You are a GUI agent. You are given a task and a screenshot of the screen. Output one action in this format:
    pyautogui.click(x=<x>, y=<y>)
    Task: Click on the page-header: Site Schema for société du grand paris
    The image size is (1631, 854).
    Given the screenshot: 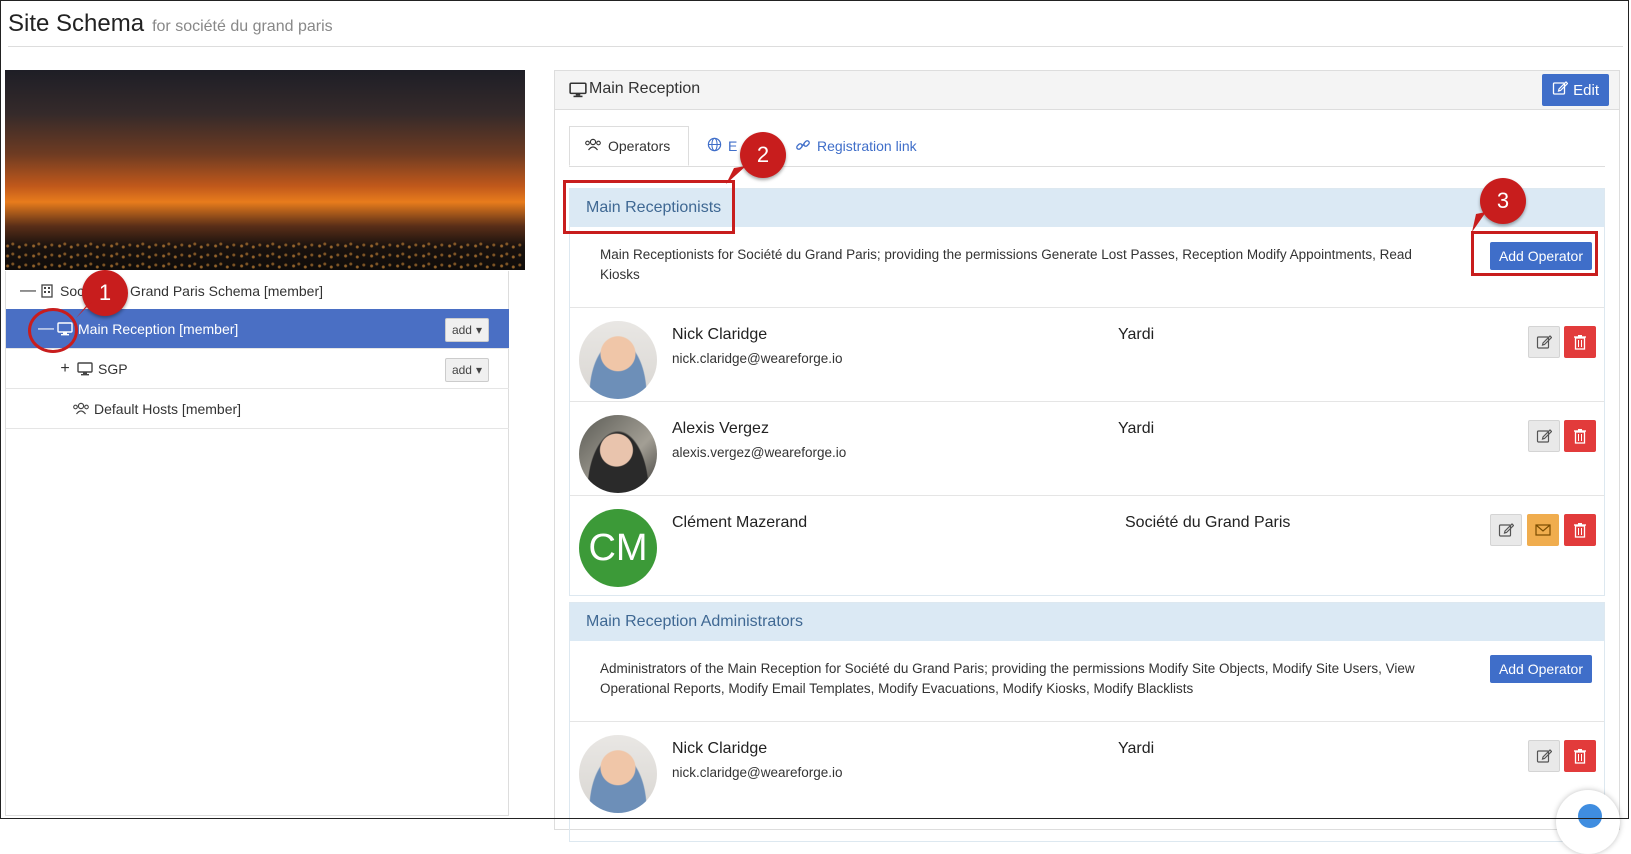 What is the action you would take?
    pyautogui.click(x=815, y=27)
    